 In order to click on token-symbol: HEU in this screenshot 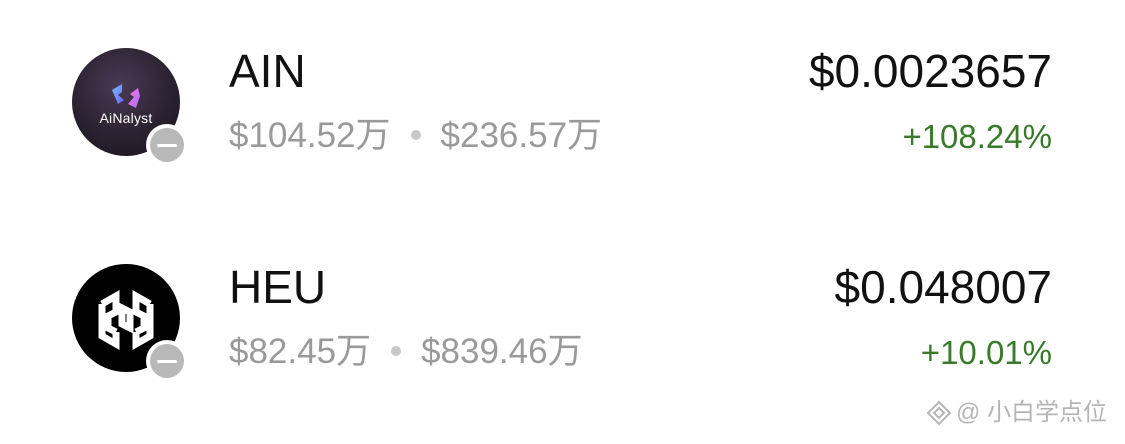, I will do `click(278, 287)`.